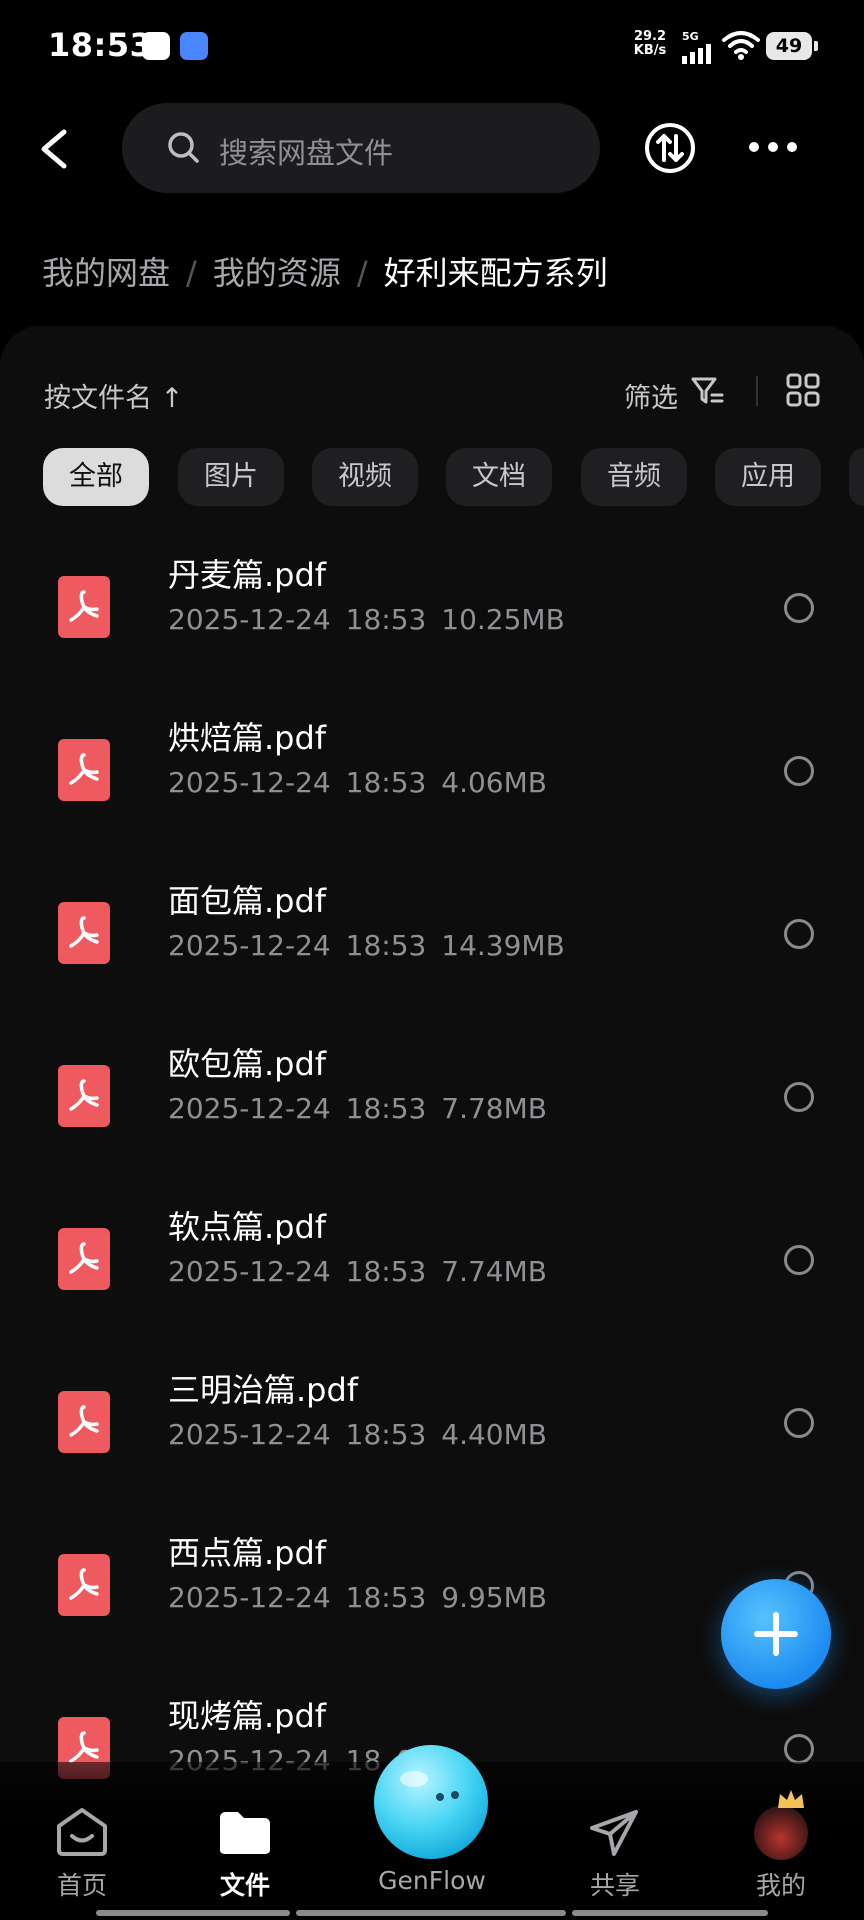  What do you see at coordinates (365, 477) in the screenshot?
I see `chip-videos: 视频` at bounding box center [365, 477].